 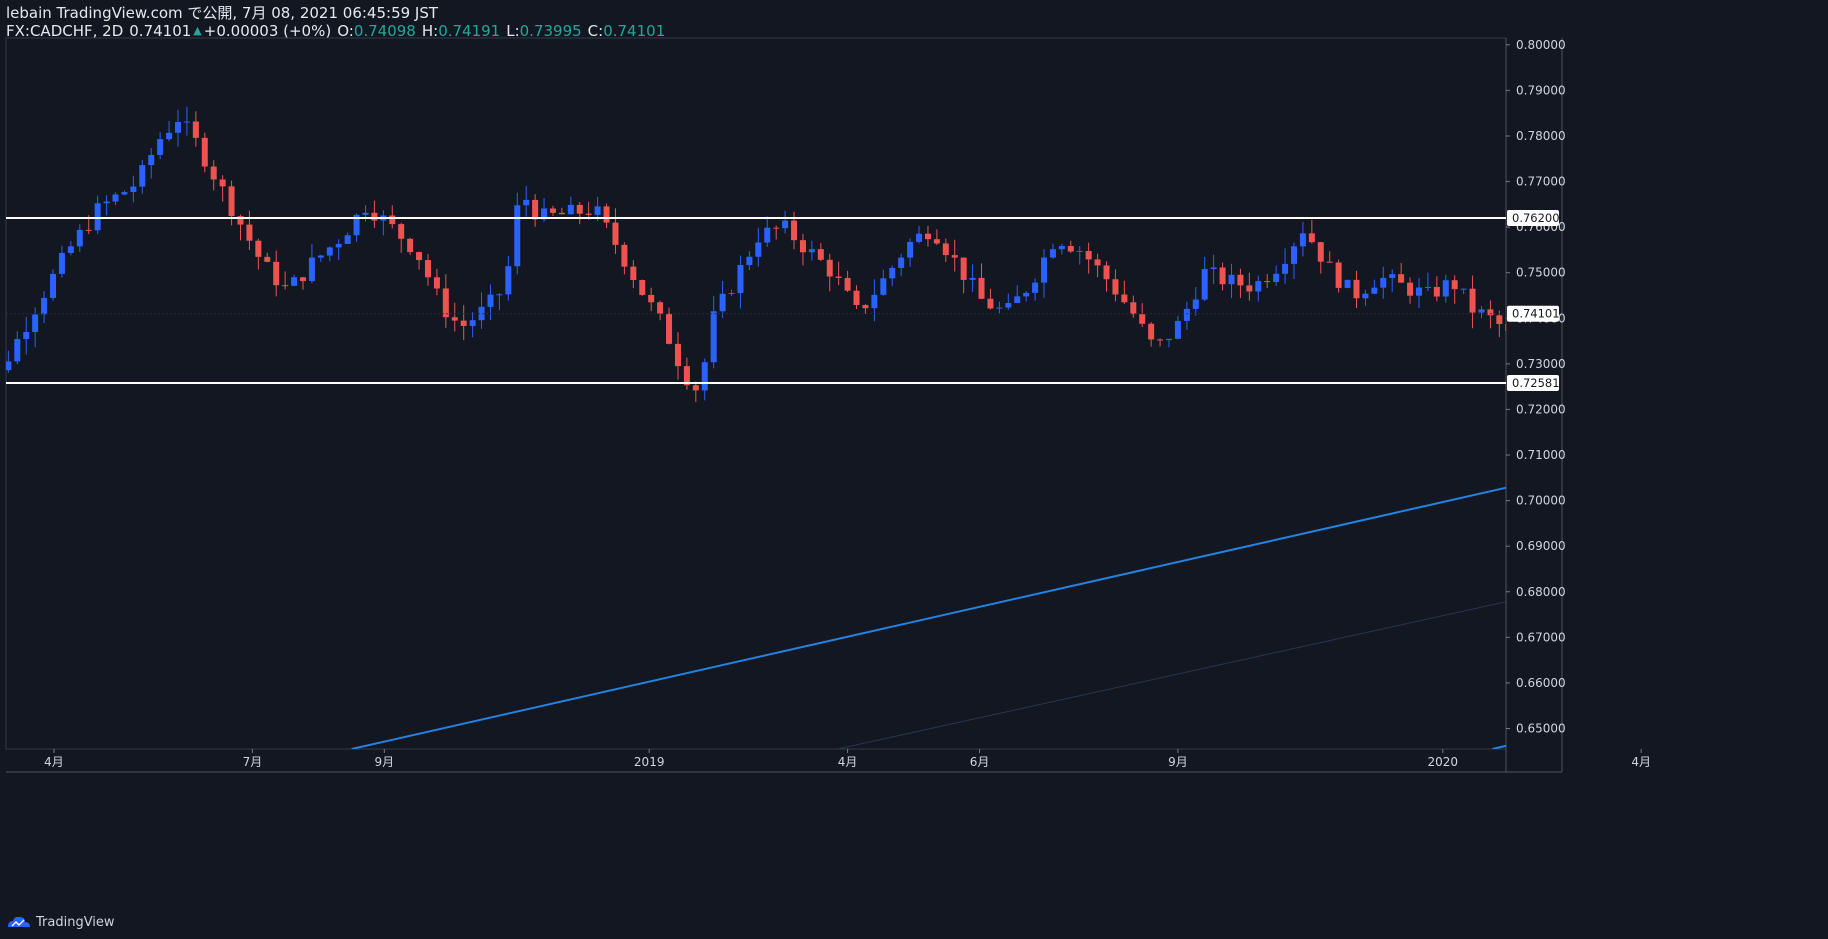 I want to click on footer-branding: TradingView, so click(x=60, y=922).